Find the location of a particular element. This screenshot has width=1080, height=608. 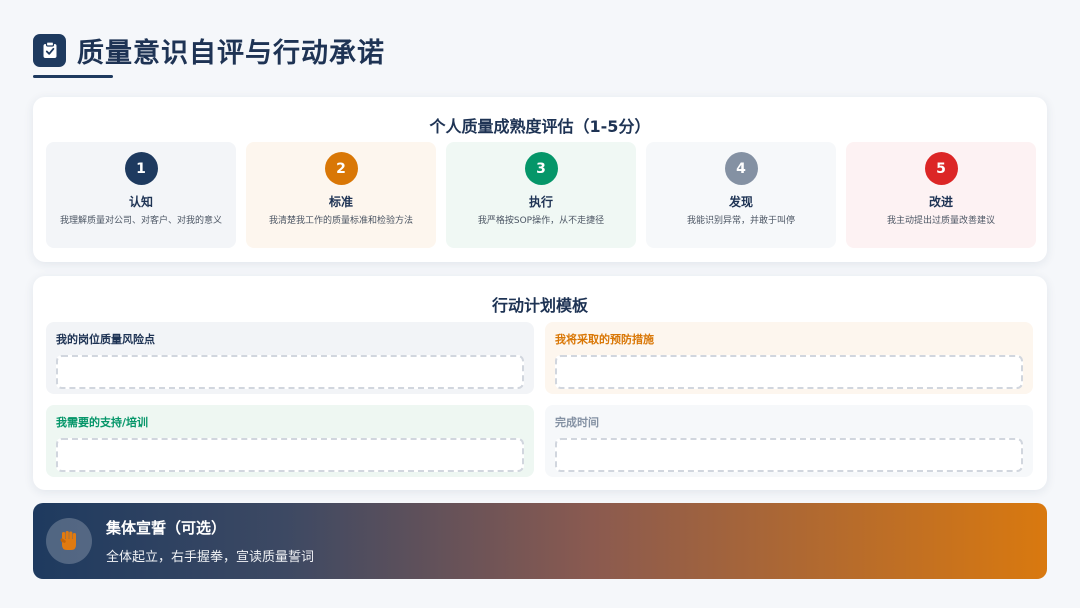

plan-field-risk: 我的岗位质量风险点 is located at coordinates (290, 358).